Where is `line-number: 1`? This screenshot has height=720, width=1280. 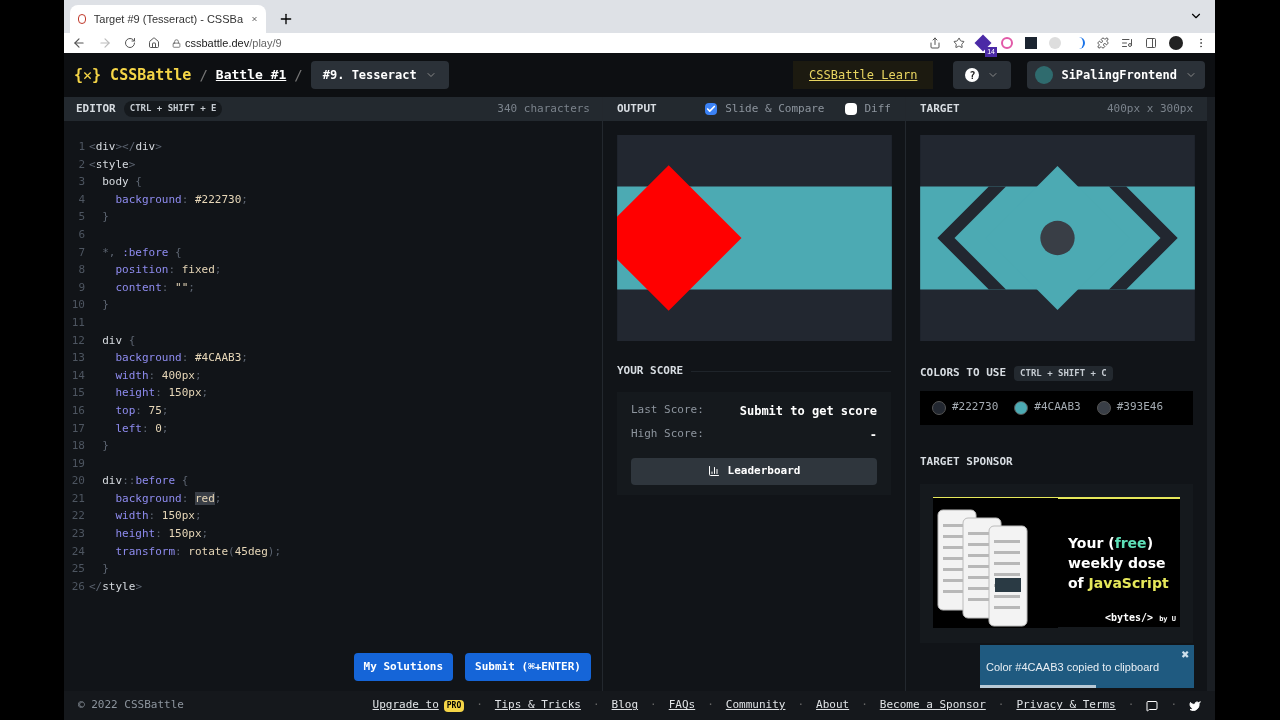 line-number: 1 is located at coordinates (81, 147).